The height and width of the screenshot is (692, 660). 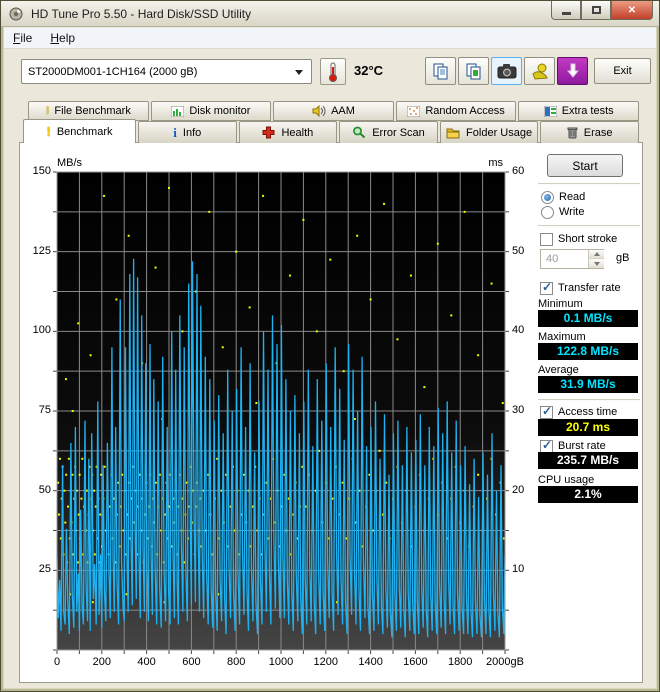 What do you see at coordinates (192, 132) in the screenshot?
I see `tab-label: Info` at bounding box center [192, 132].